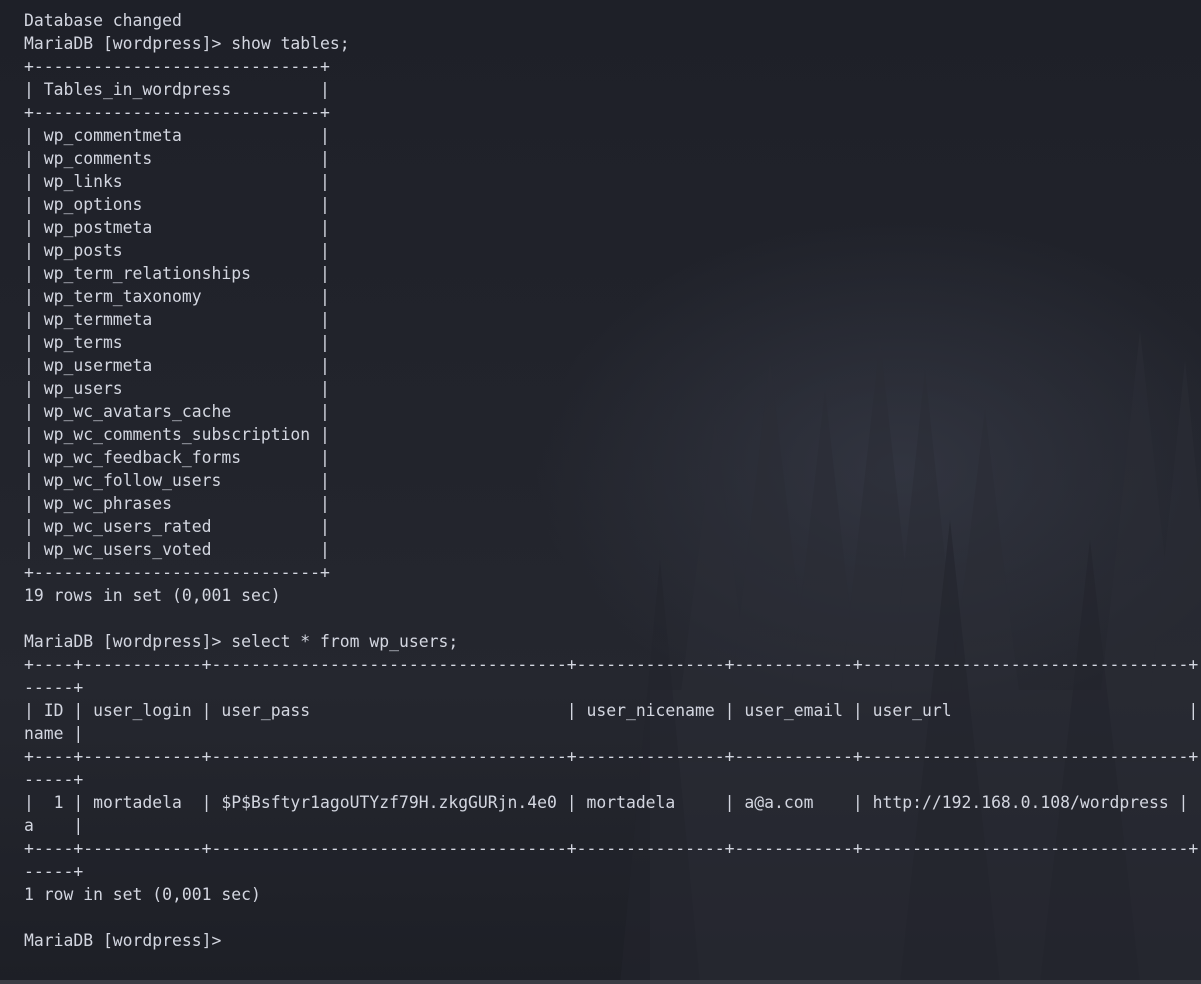 This screenshot has height=984, width=1201. Describe the element at coordinates (177, 181) in the screenshot. I see `table-row: | wp_links |` at that location.